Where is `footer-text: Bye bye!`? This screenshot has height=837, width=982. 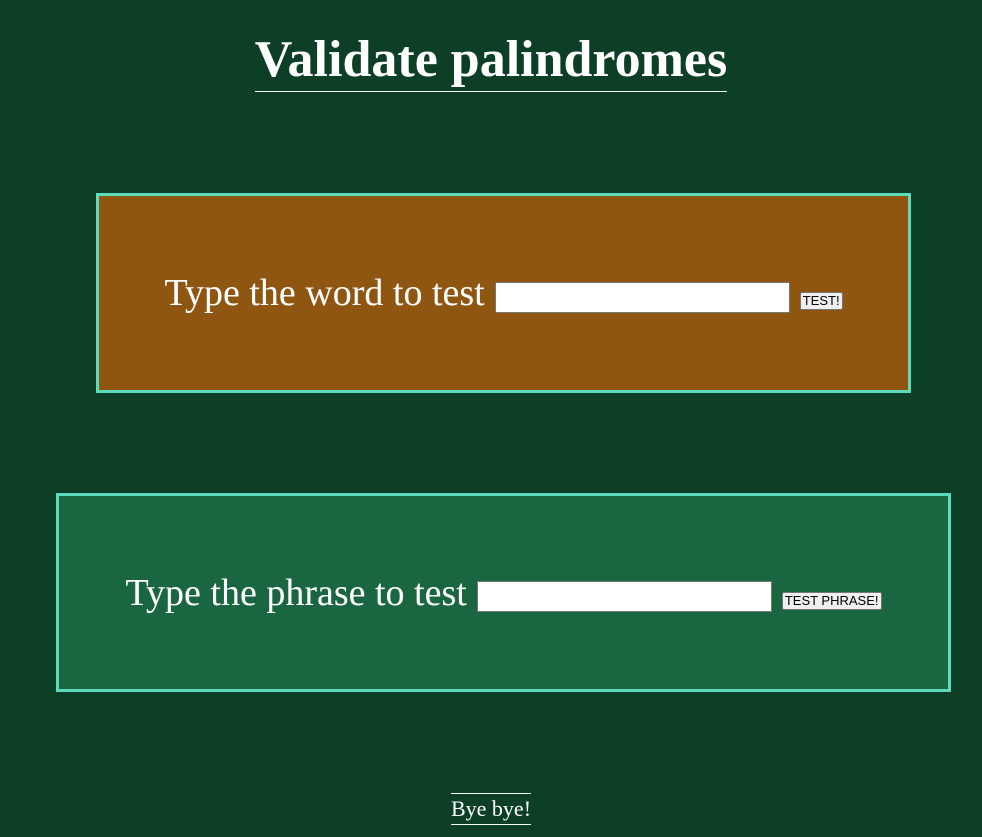 footer-text: Bye bye! is located at coordinates (491, 809).